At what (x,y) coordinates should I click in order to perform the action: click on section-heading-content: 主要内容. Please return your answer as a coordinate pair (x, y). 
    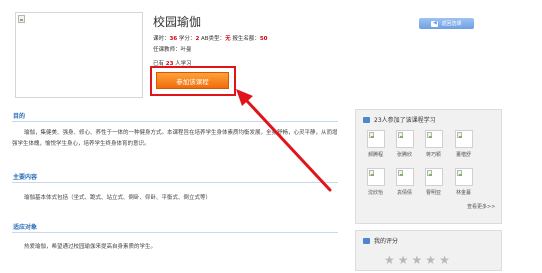
    Looking at the image, I should click on (175, 177).